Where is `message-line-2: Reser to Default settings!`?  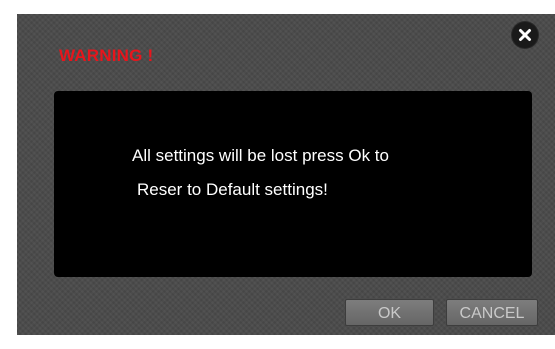
message-line-2: Reser to Default settings! is located at coordinates (232, 189).